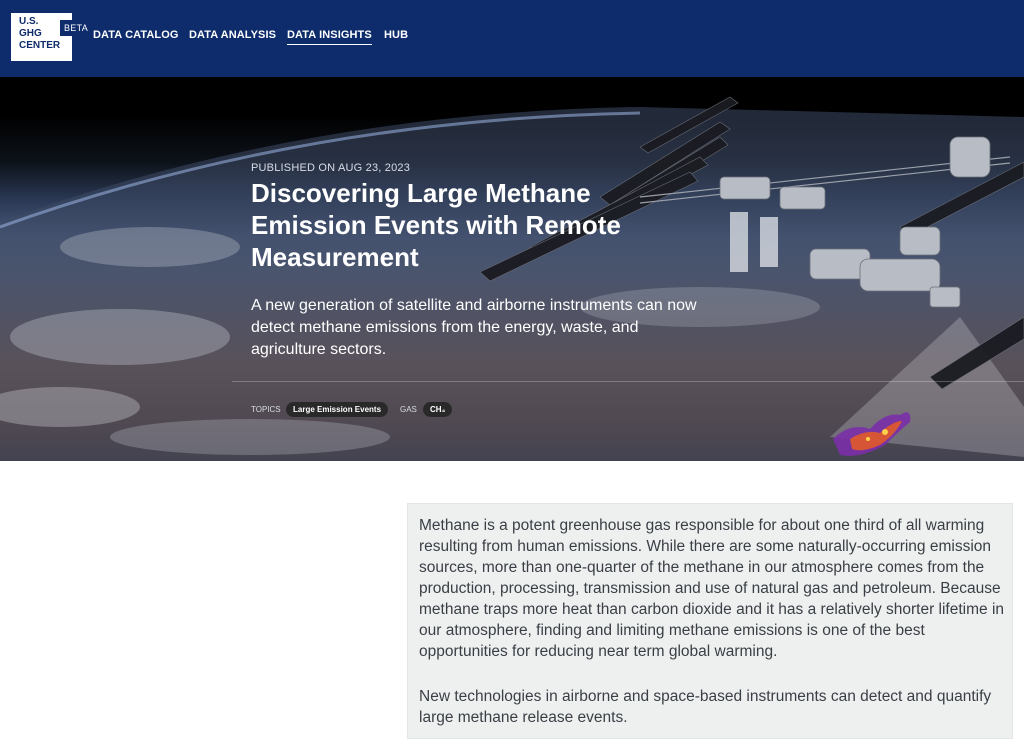  I want to click on logo-line: GHG, so click(30, 33).